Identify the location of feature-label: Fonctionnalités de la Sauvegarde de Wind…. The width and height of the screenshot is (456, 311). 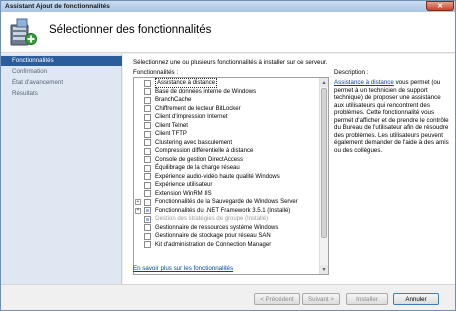
(226, 202).